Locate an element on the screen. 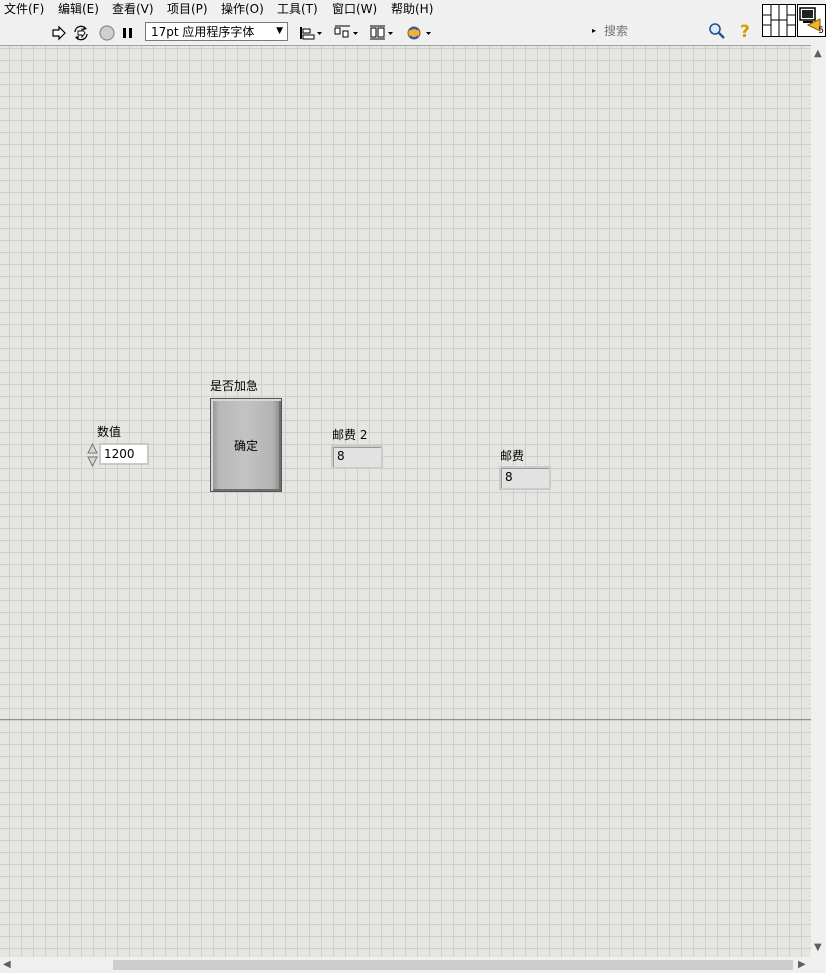 Image resolution: width=826 pixels, height=973 pixels. boolean-button-label: 是否加急 is located at coordinates (234, 386).